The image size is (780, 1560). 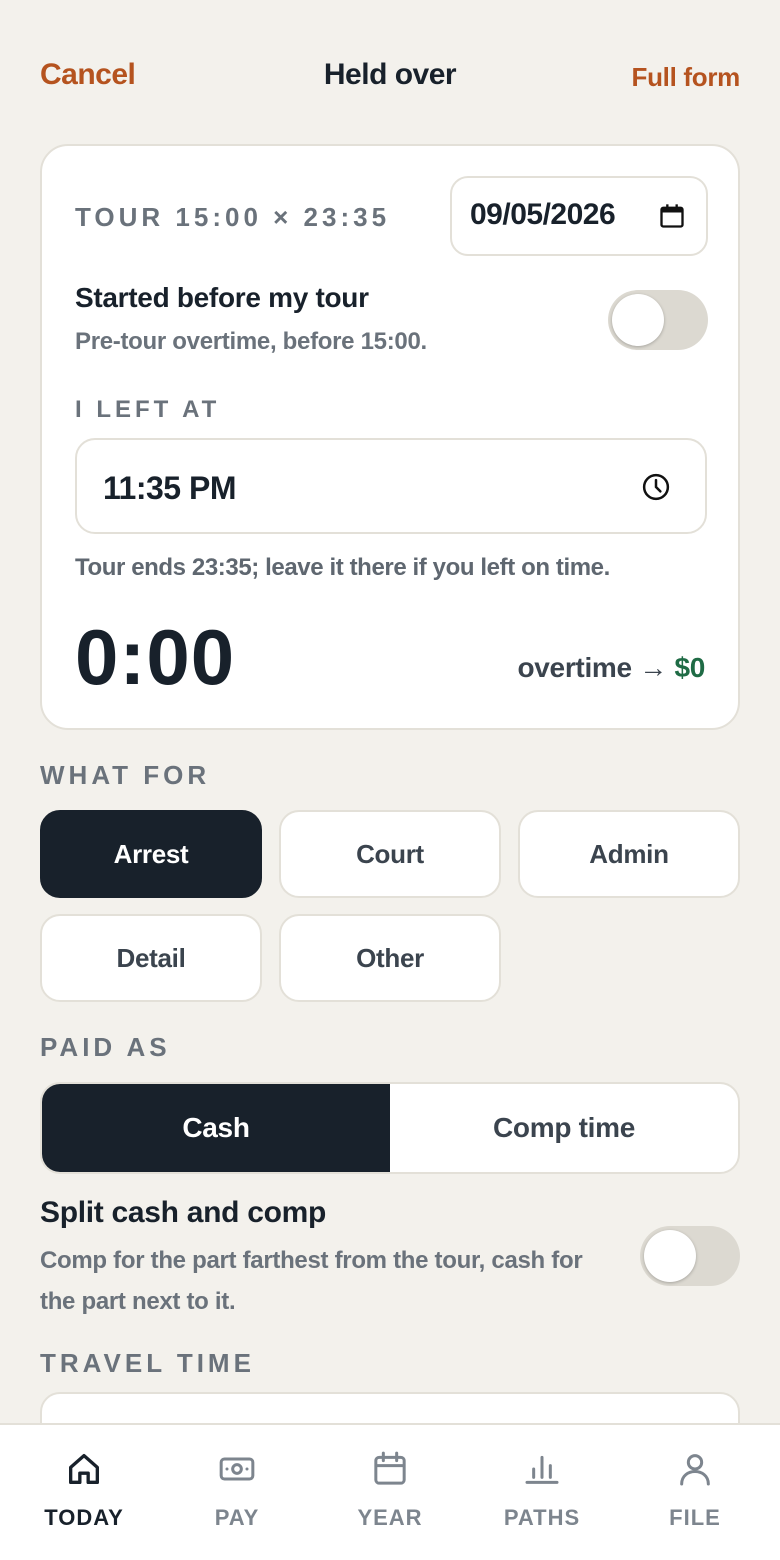 I want to click on header: Cancel Held over Full form, so click(x=390, y=77).